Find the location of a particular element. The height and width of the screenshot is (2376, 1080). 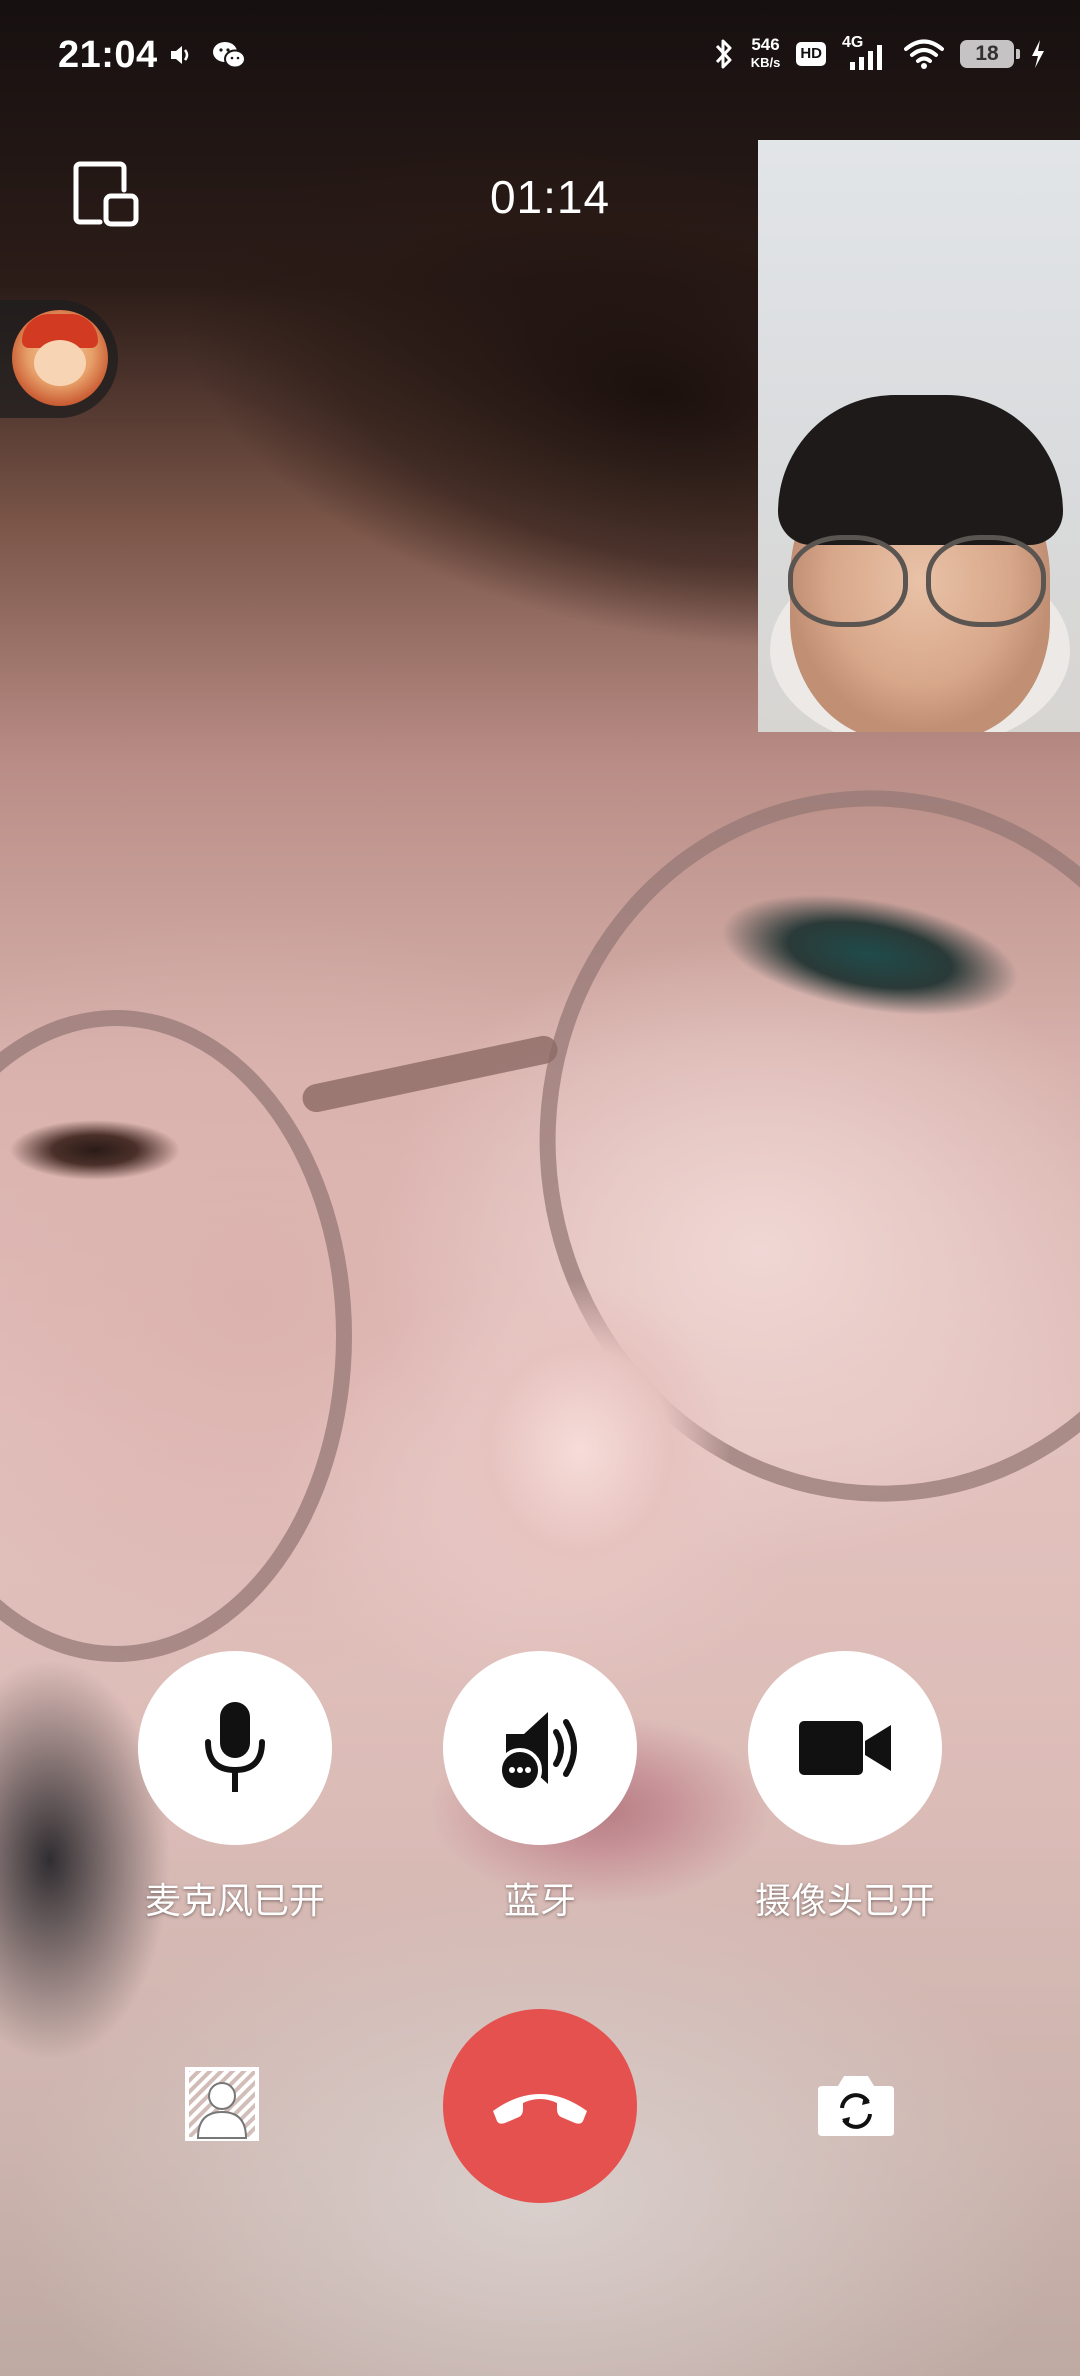

hd-badge: HD is located at coordinates (811, 54).